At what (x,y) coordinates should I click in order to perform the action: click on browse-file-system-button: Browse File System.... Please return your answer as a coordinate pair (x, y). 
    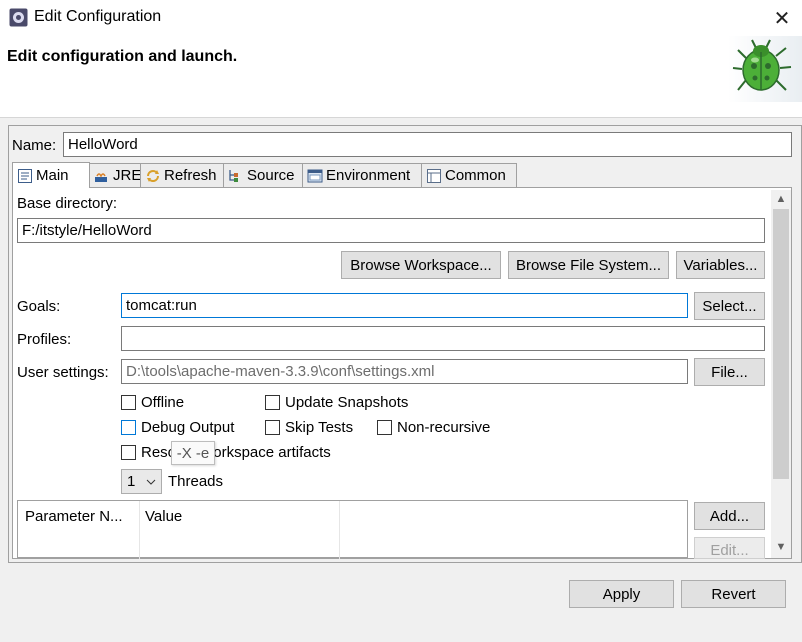
    Looking at the image, I should click on (588, 265).